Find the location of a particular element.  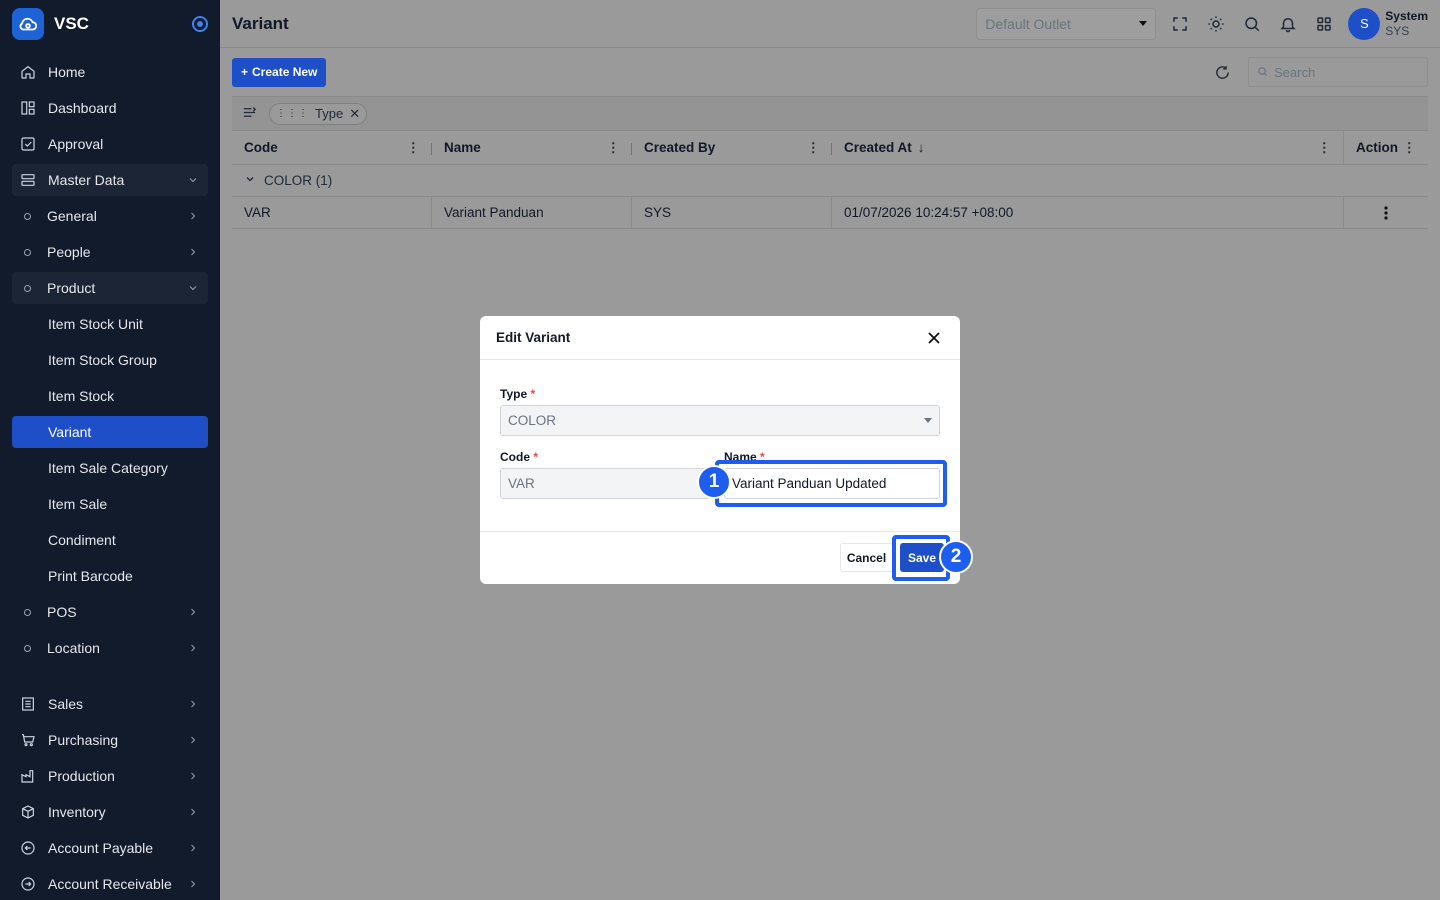

sidebar-toggle-icon is located at coordinates (200, 24).